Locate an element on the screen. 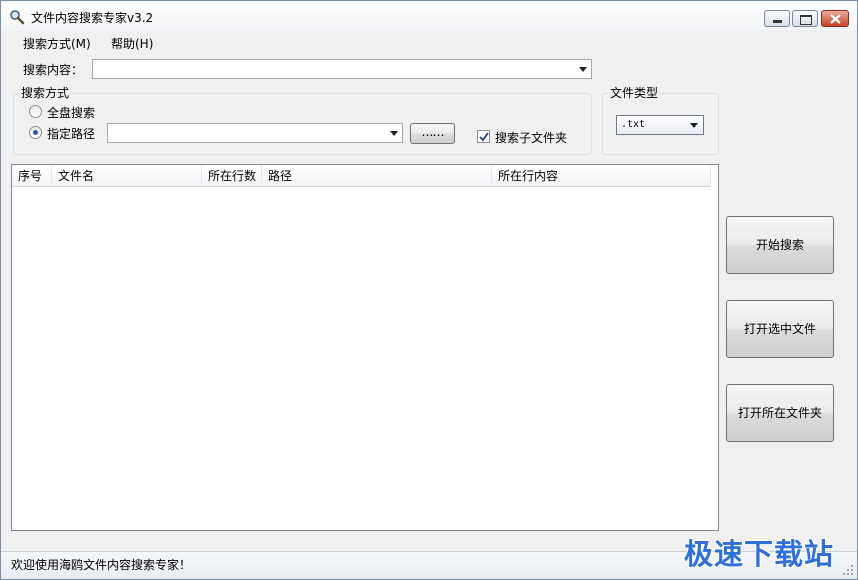 The width and height of the screenshot is (858, 580). watermark: 极速下载站 is located at coordinates (759, 554).